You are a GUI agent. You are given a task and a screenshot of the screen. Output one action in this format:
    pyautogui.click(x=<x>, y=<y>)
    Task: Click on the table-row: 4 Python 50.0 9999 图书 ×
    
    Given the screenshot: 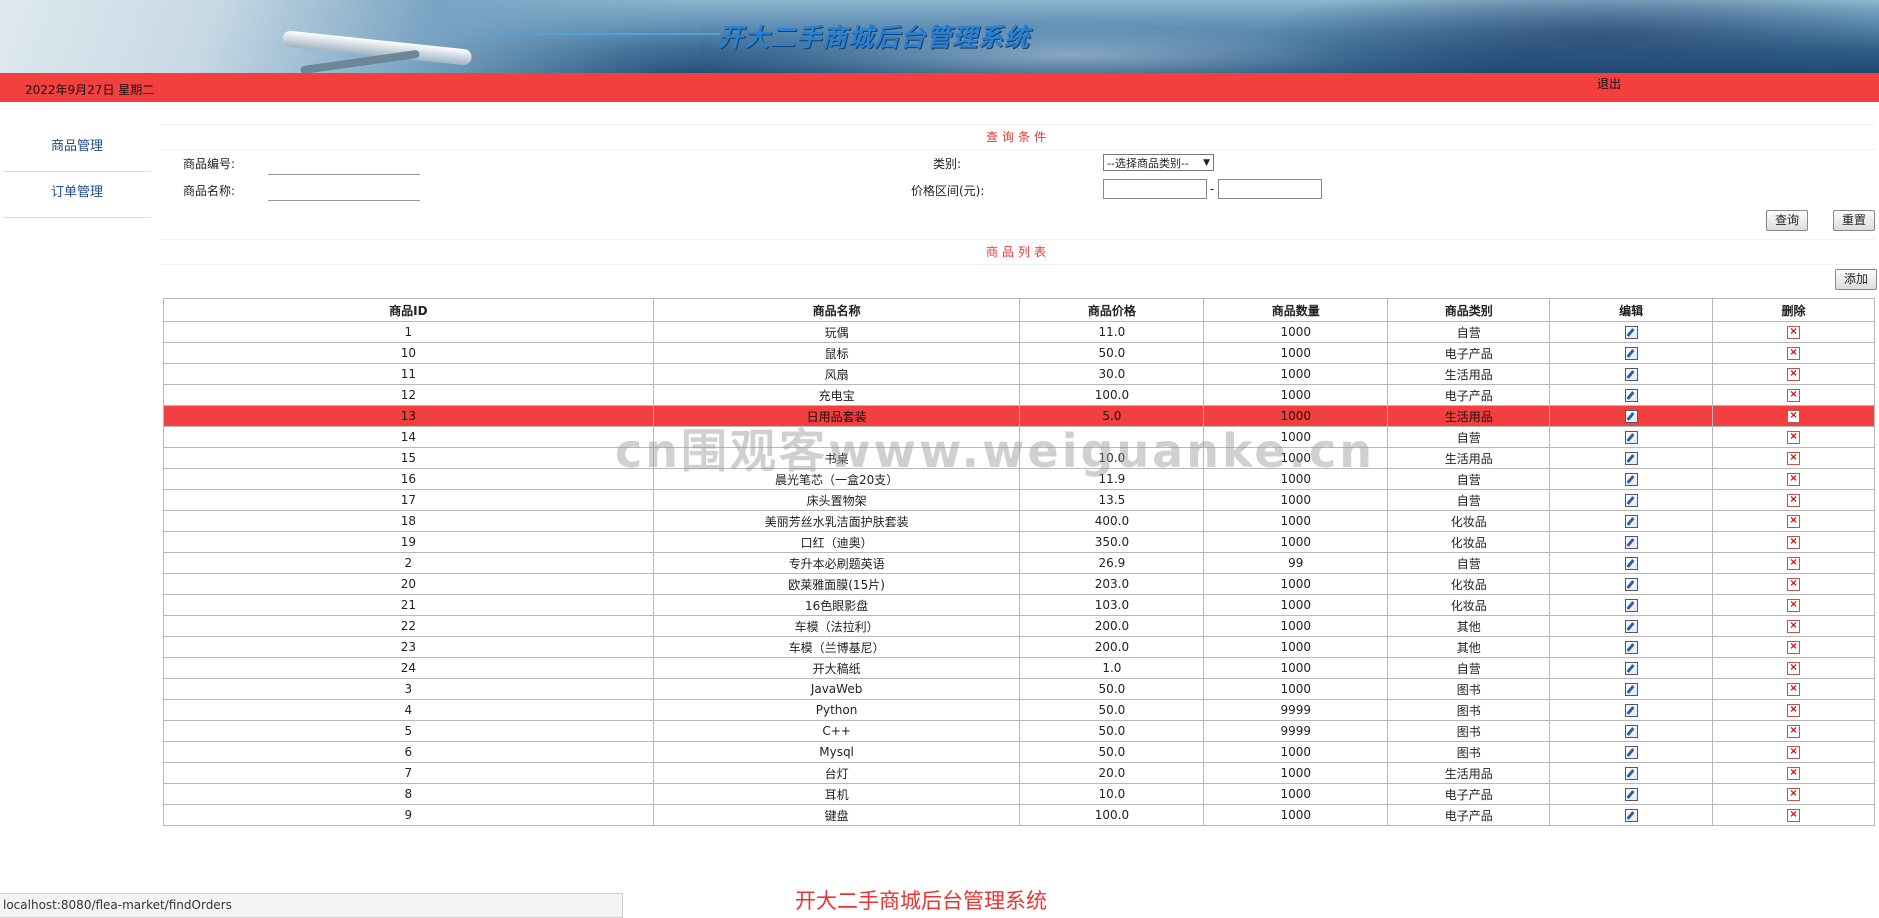 What is the action you would take?
    pyautogui.click(x=1019, y=710)
    